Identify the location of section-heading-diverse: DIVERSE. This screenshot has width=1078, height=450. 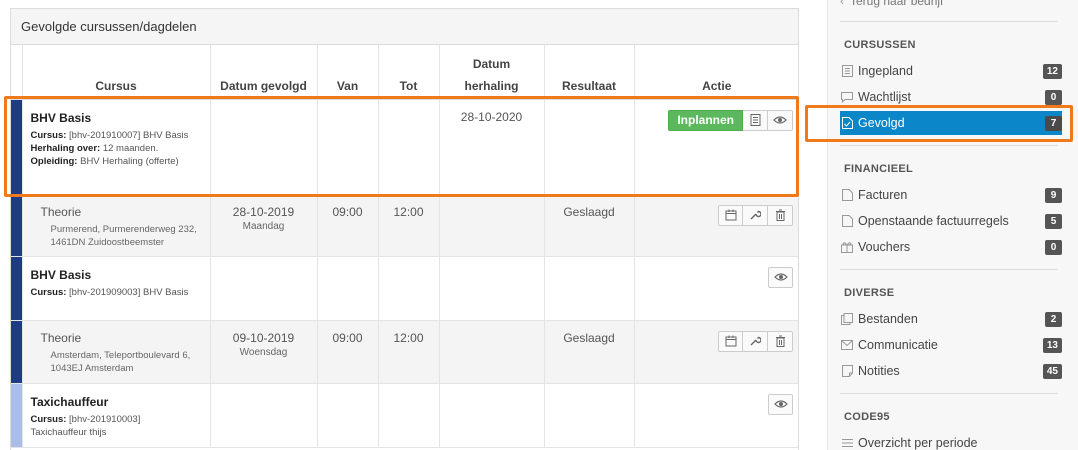
(869, 293).